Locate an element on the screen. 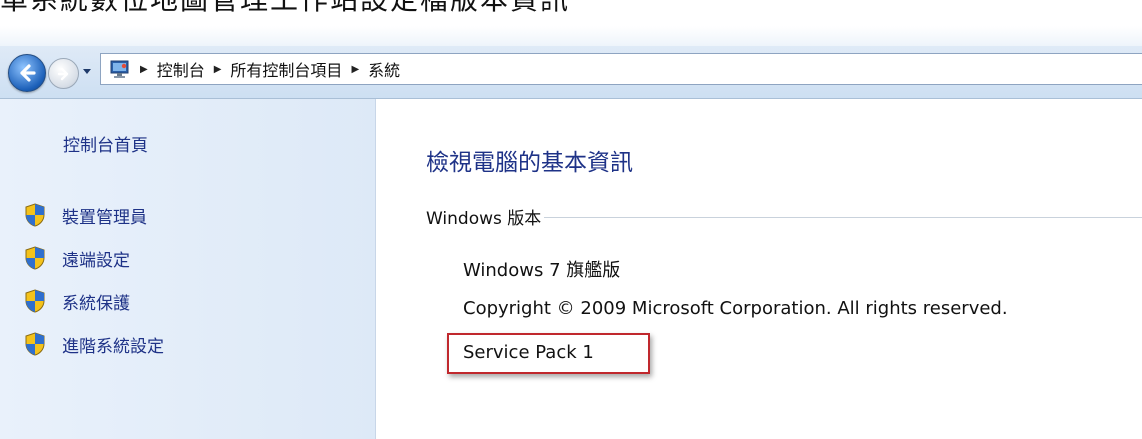 The image size is (1142, 439). sidebar-item-label: 裝置管理員 is located at coordinates (104, 217).